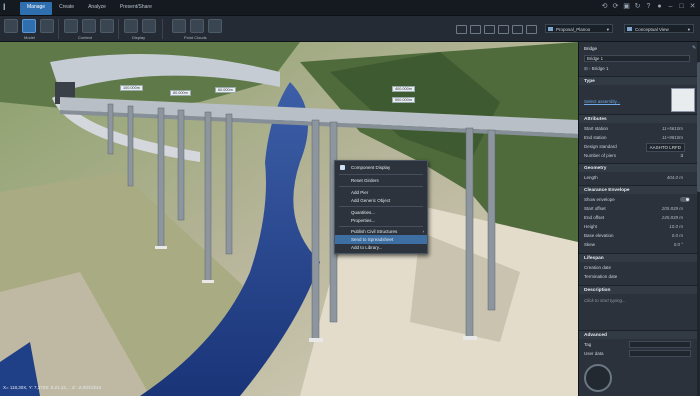 The width and height of the screenshot is (700, 396). I want to click on user-data-input, so click(660, 353).